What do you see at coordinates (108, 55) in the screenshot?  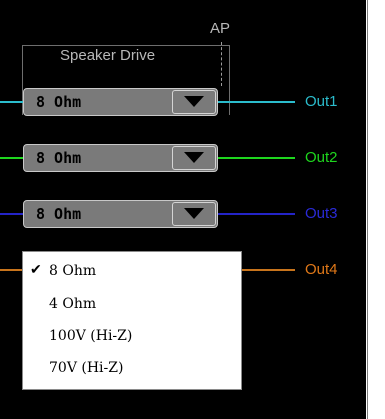 I see `speaker-drive-title: Speaker Drive` at bounding box center [108, 55].